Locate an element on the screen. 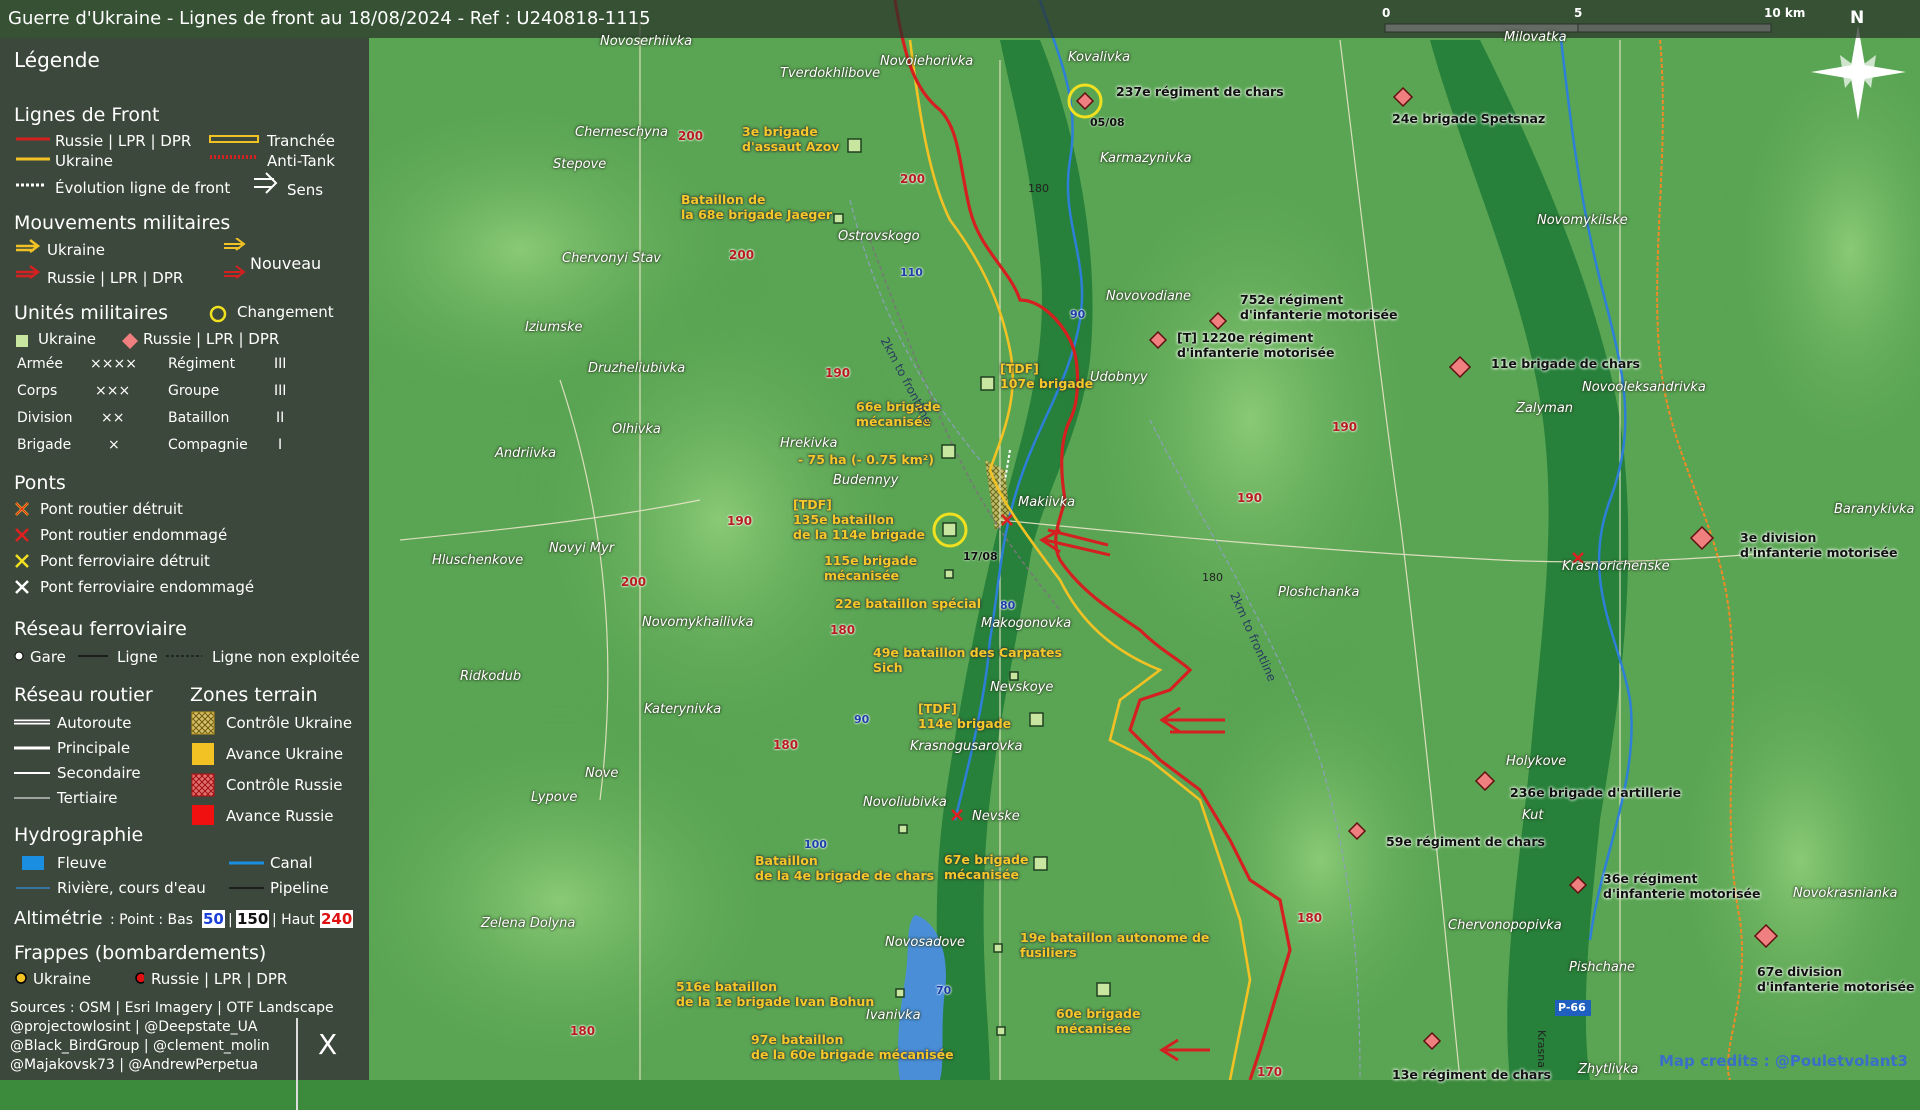 This screenshot has height=1110, width=1920. zones-heading: Zones terrain is located at coordinates (254, 695).